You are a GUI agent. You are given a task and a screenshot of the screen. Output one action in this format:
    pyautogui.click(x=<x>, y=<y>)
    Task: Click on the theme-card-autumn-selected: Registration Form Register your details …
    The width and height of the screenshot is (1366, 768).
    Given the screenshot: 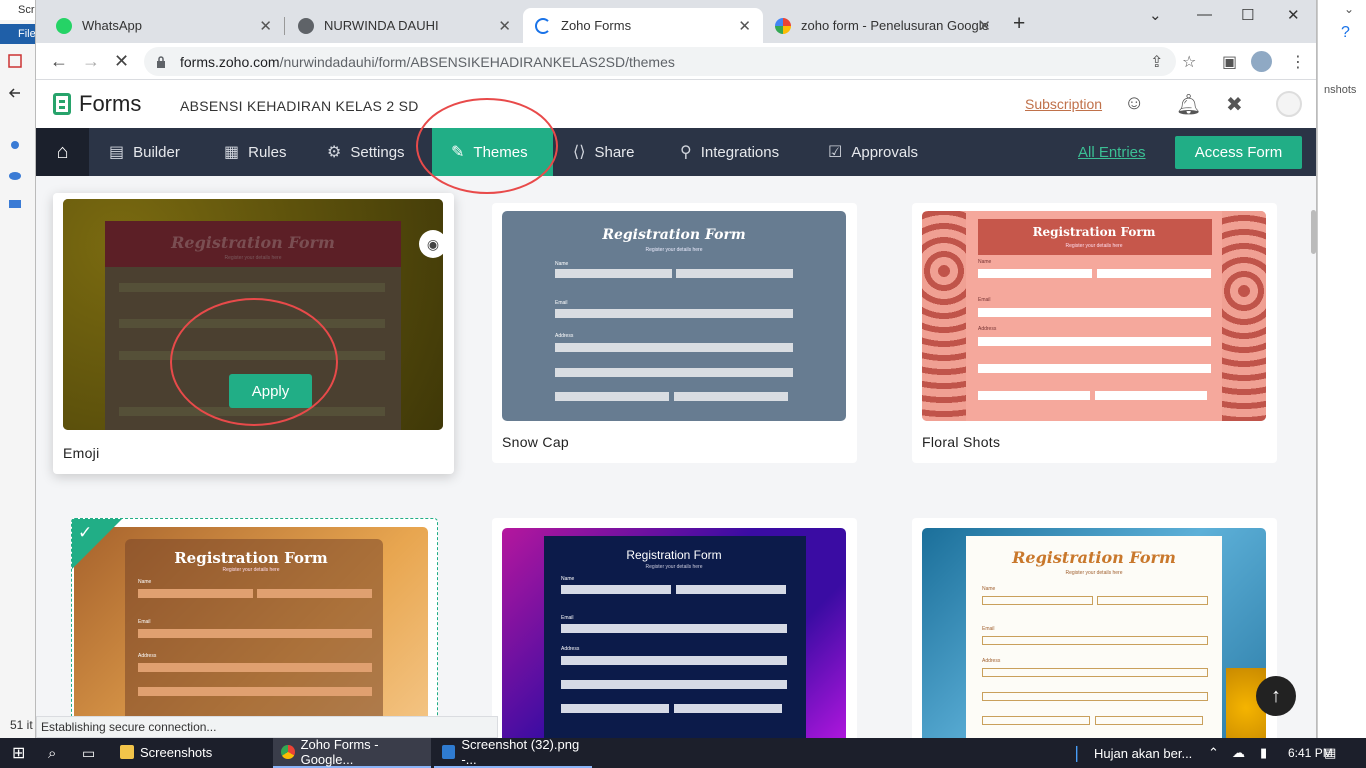 What is the action you would take?
    pyautogui.click(x=254, y=628)
    